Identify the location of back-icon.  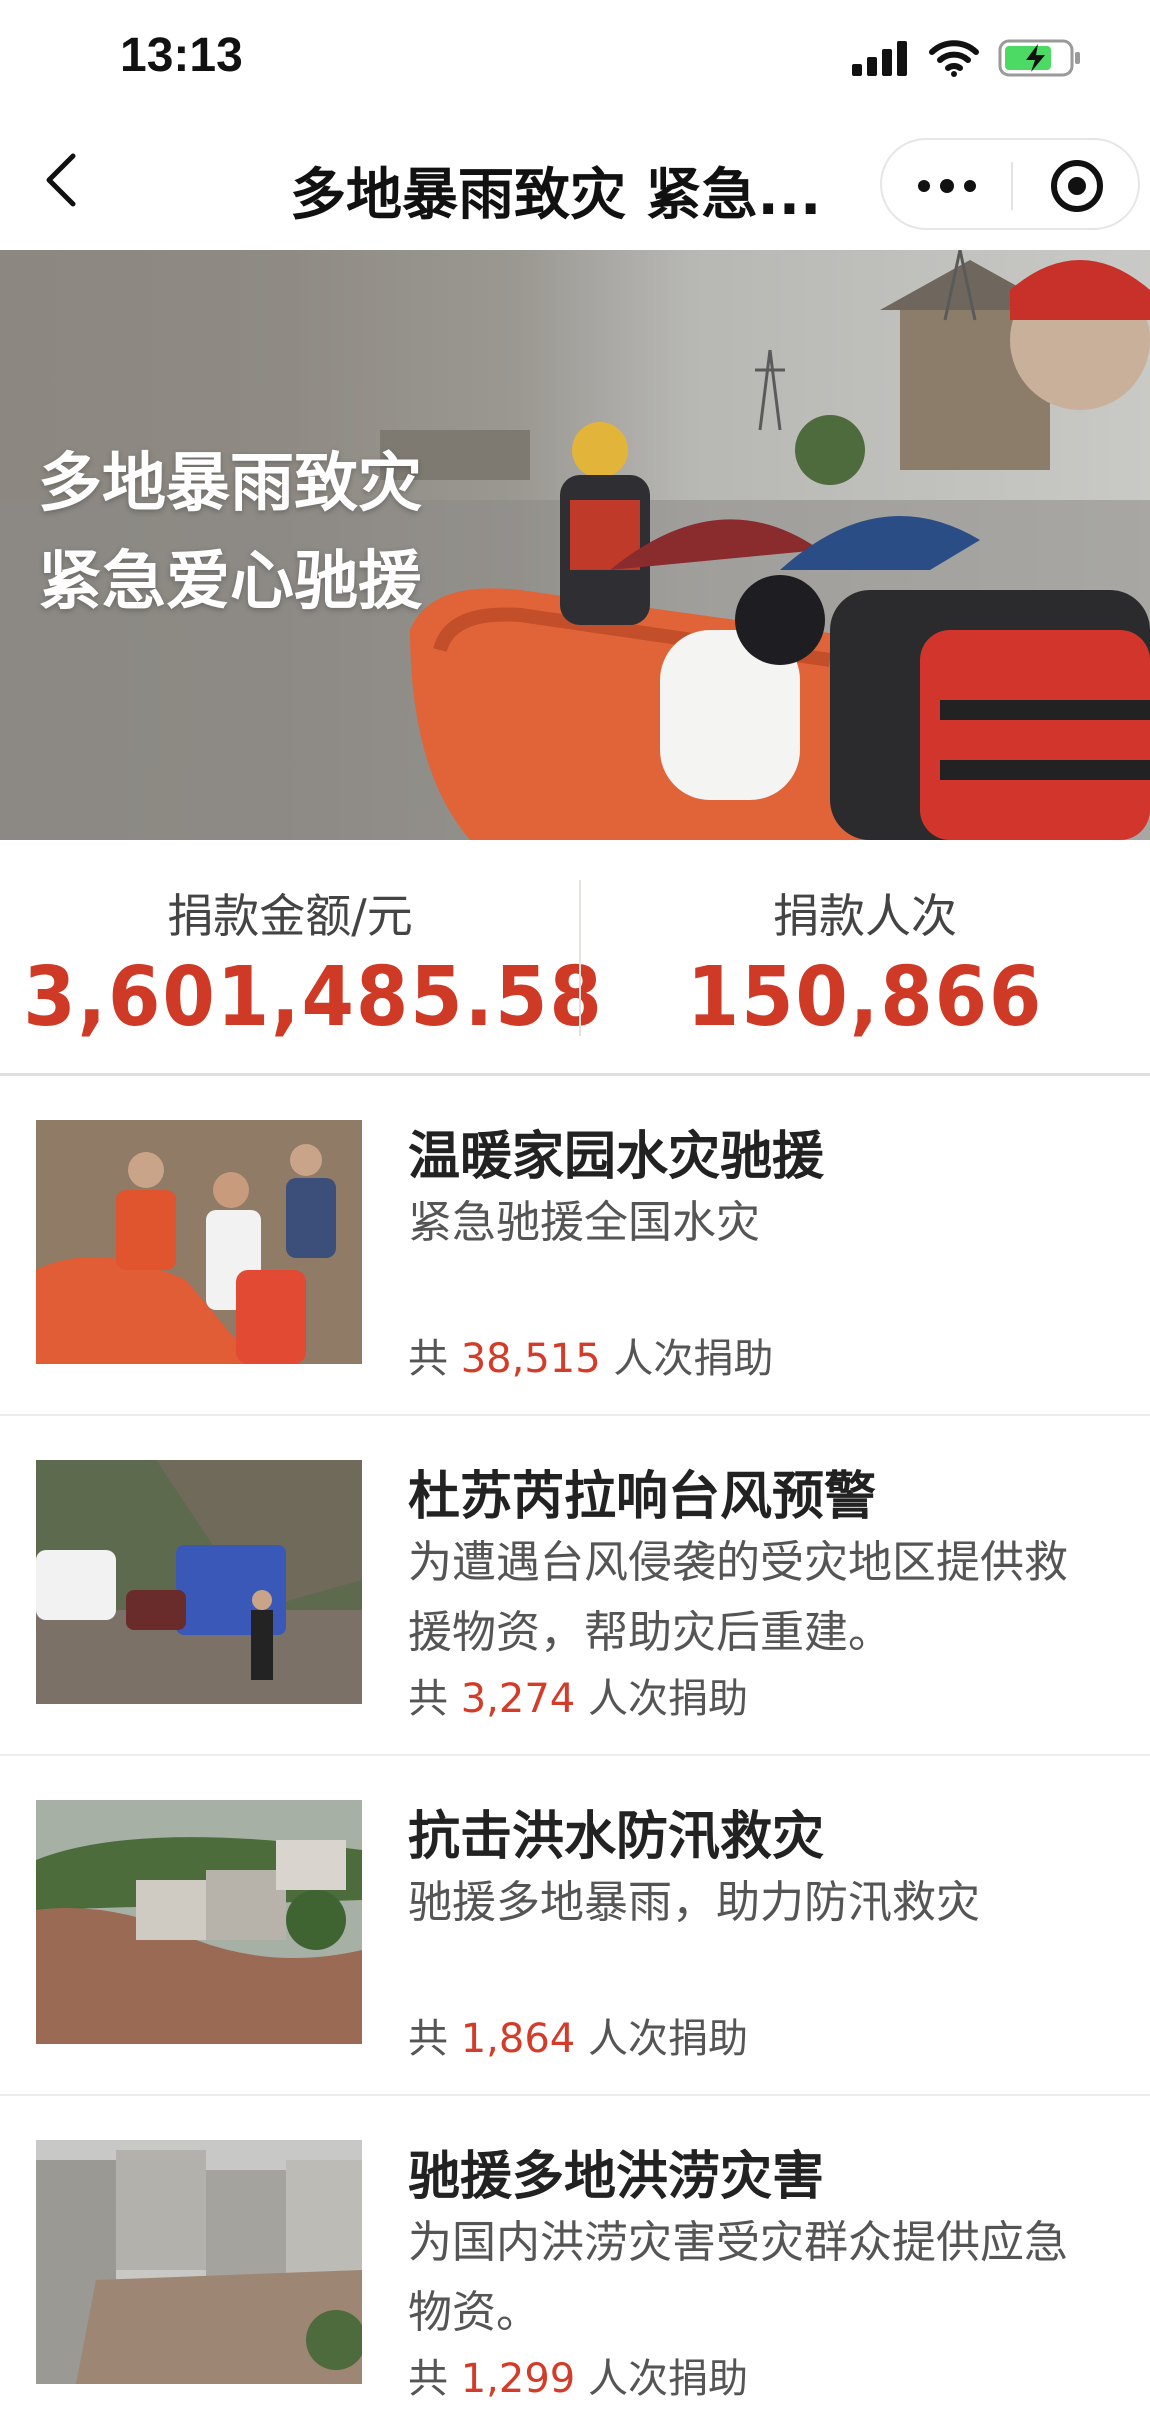
(61, 180).